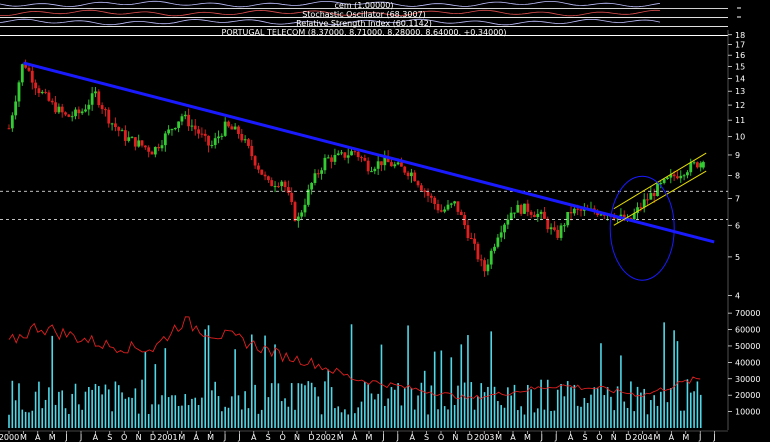  What do you see at coordinates (699, 437) in the screenshot?
I see `time-tick-label: J` at bounding box center [699, 437].